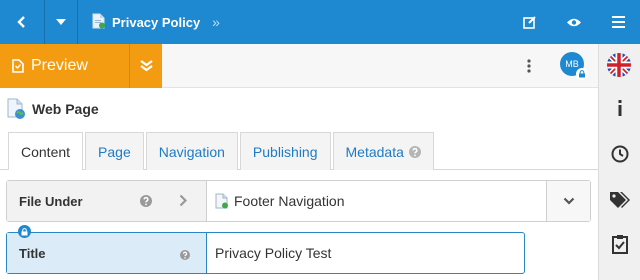 The height and width of the screenshot is (280, 640). Describe the element at coordinates (365, 253) in the screenshot. I see `title-input: Privacy Policy Test` at that location.